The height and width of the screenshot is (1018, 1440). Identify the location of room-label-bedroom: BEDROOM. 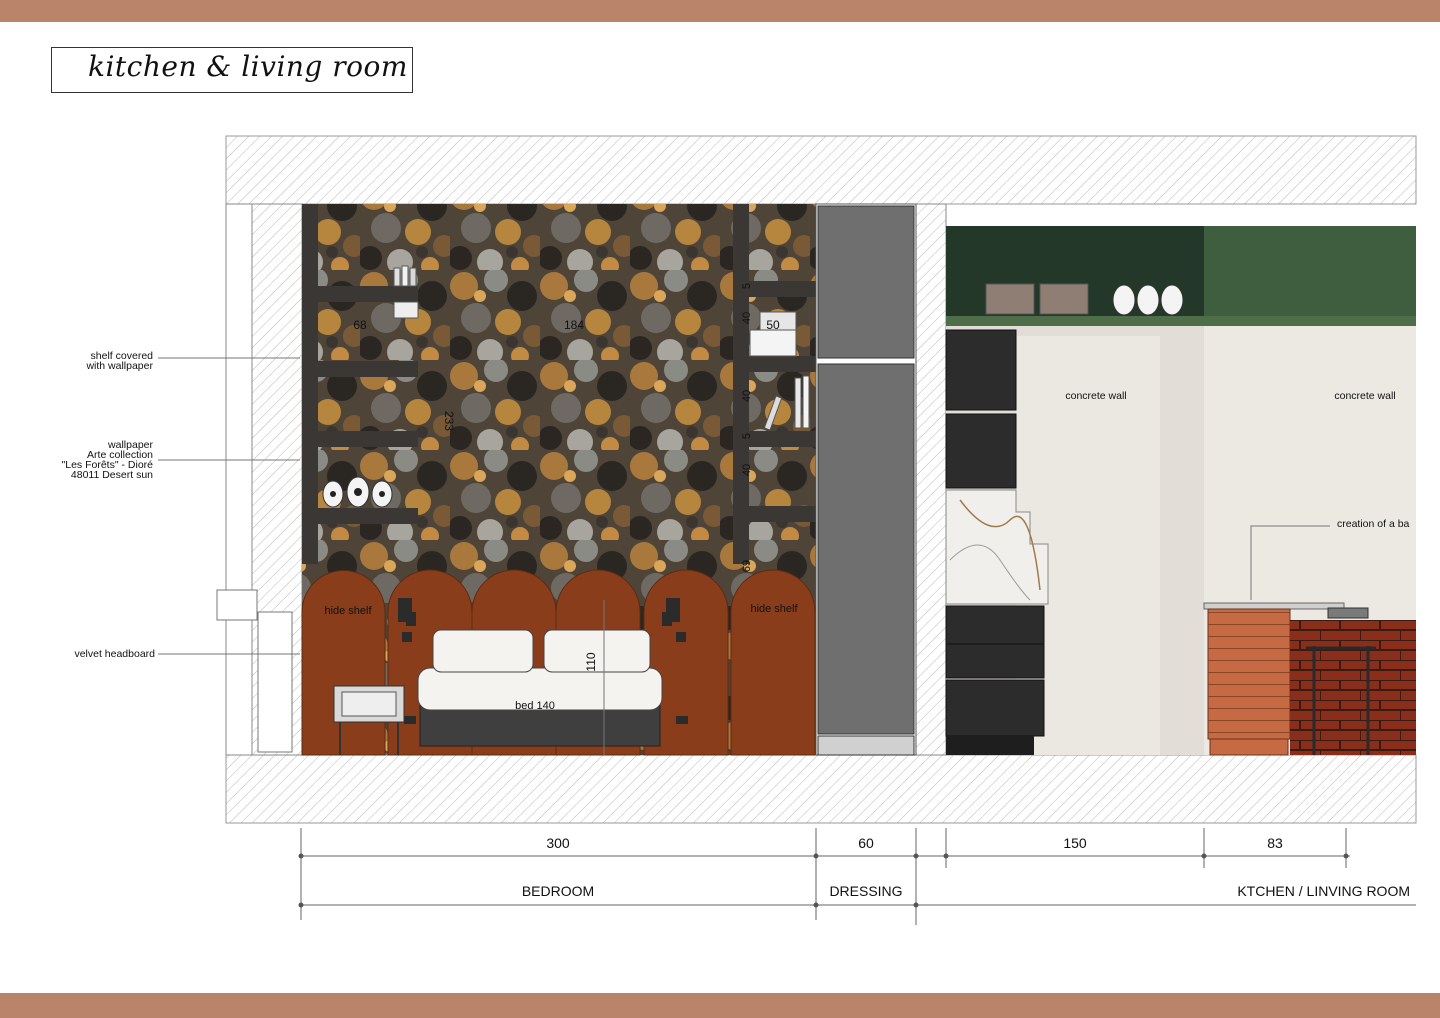
(558, 891).